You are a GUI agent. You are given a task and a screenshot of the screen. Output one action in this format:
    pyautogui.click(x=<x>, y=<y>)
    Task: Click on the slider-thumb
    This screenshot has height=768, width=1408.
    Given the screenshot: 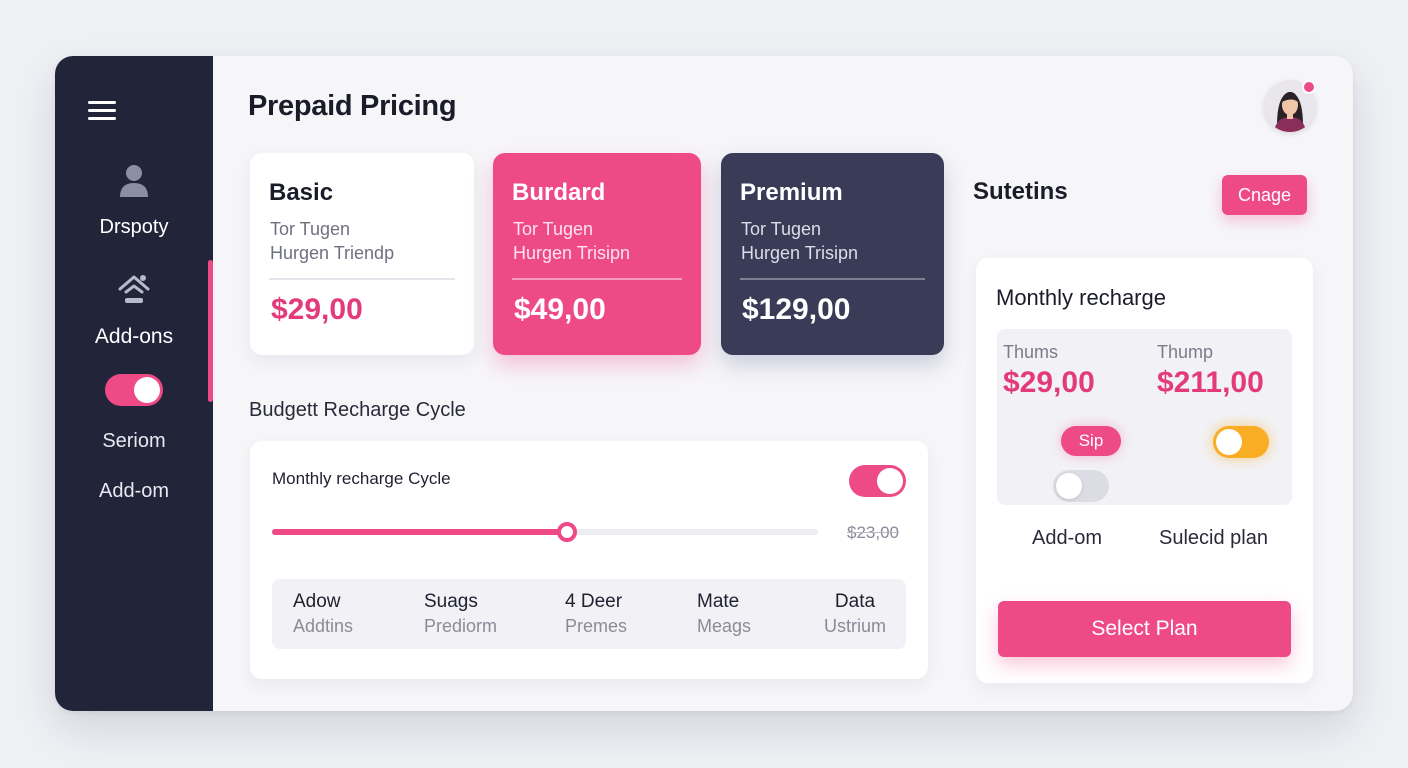 What is the action you would take?
    pyautogui.click(x=566, y=532)
    